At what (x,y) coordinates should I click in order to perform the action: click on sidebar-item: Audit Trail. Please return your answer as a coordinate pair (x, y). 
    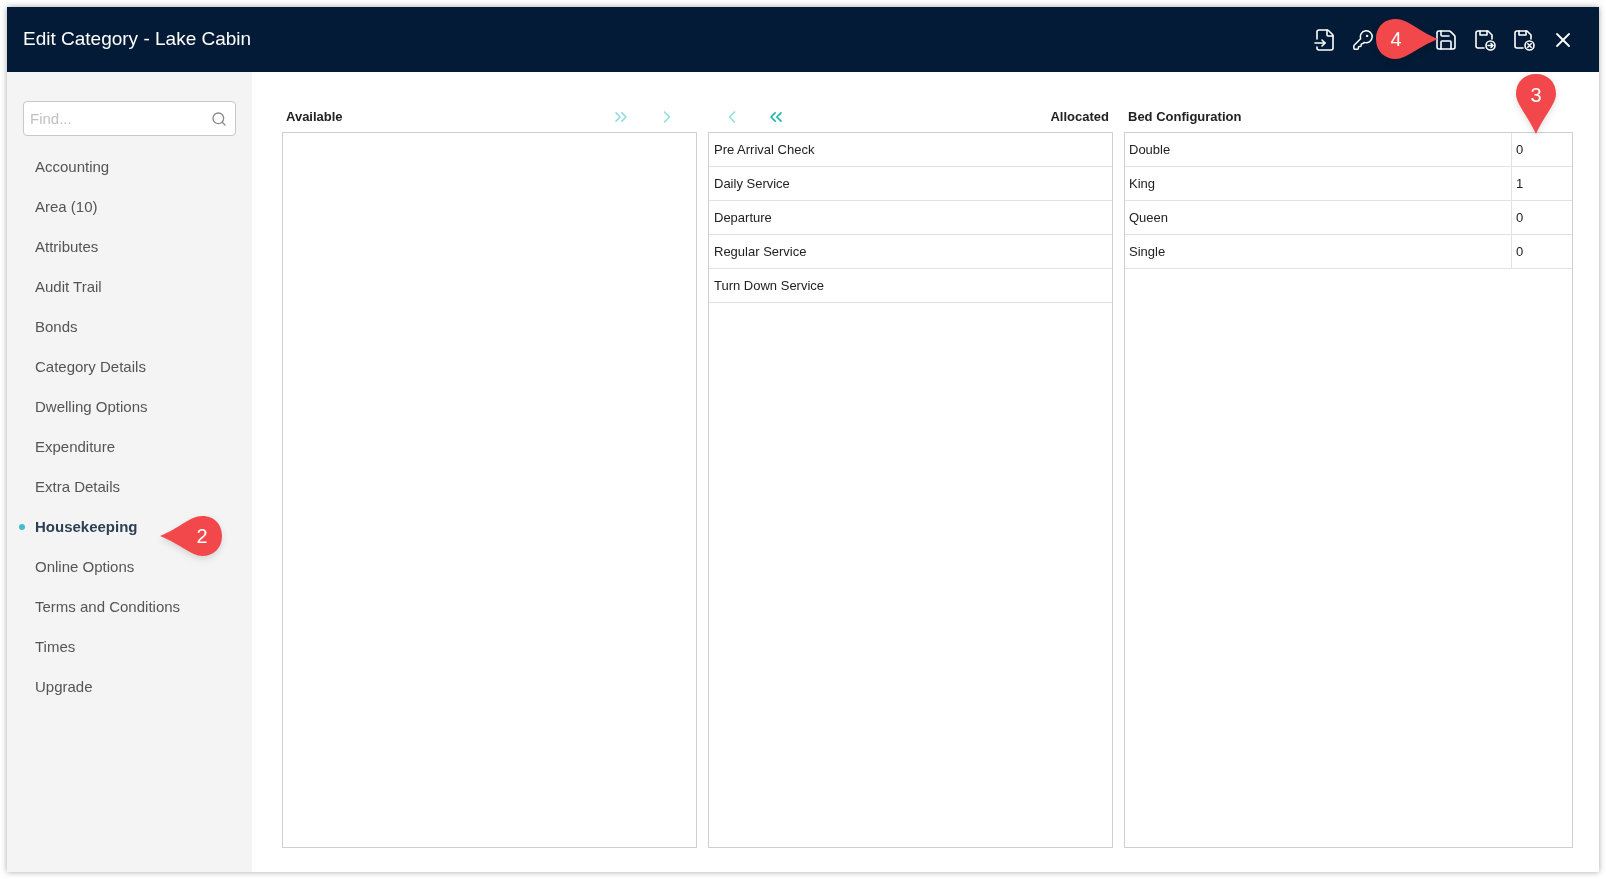
    Looking at the image, I should click on (68, 287).